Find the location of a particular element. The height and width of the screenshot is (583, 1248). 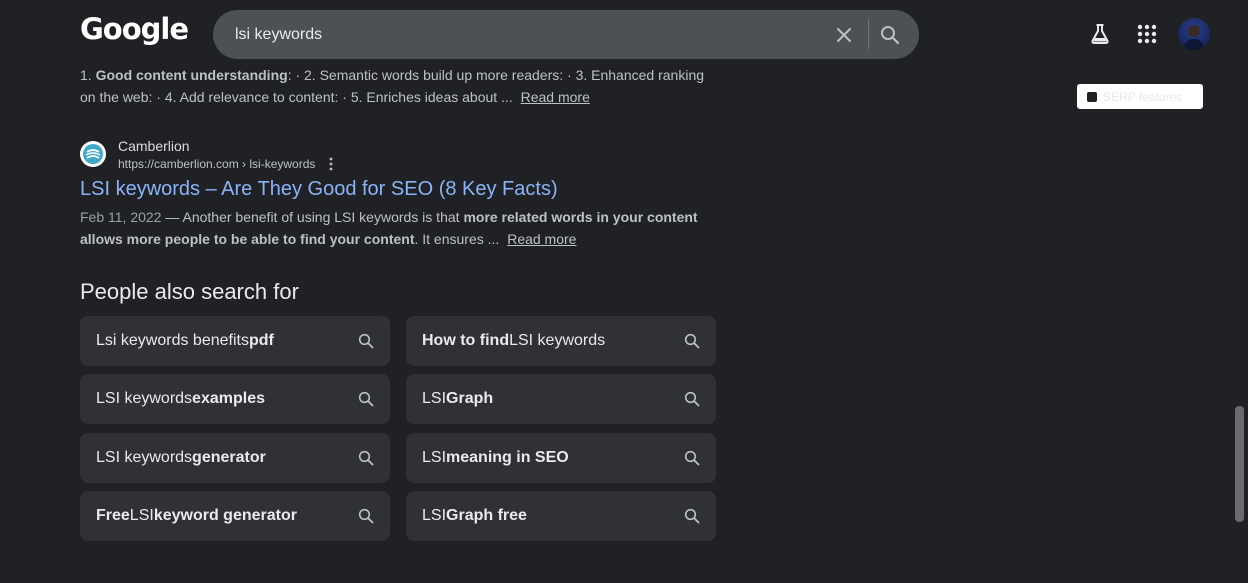

close-icon is located at coordinates (844, 35).